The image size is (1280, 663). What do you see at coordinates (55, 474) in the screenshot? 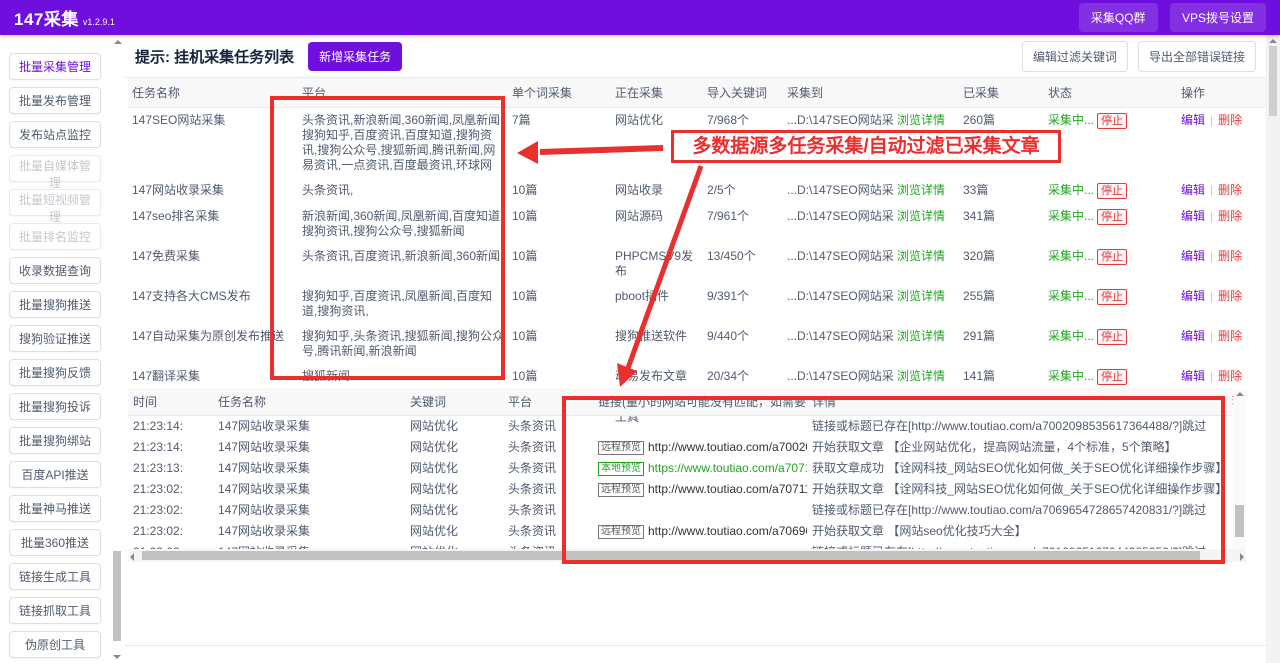
I see `sidebar-item: 百度API推送` at bounding box center [55, 474].